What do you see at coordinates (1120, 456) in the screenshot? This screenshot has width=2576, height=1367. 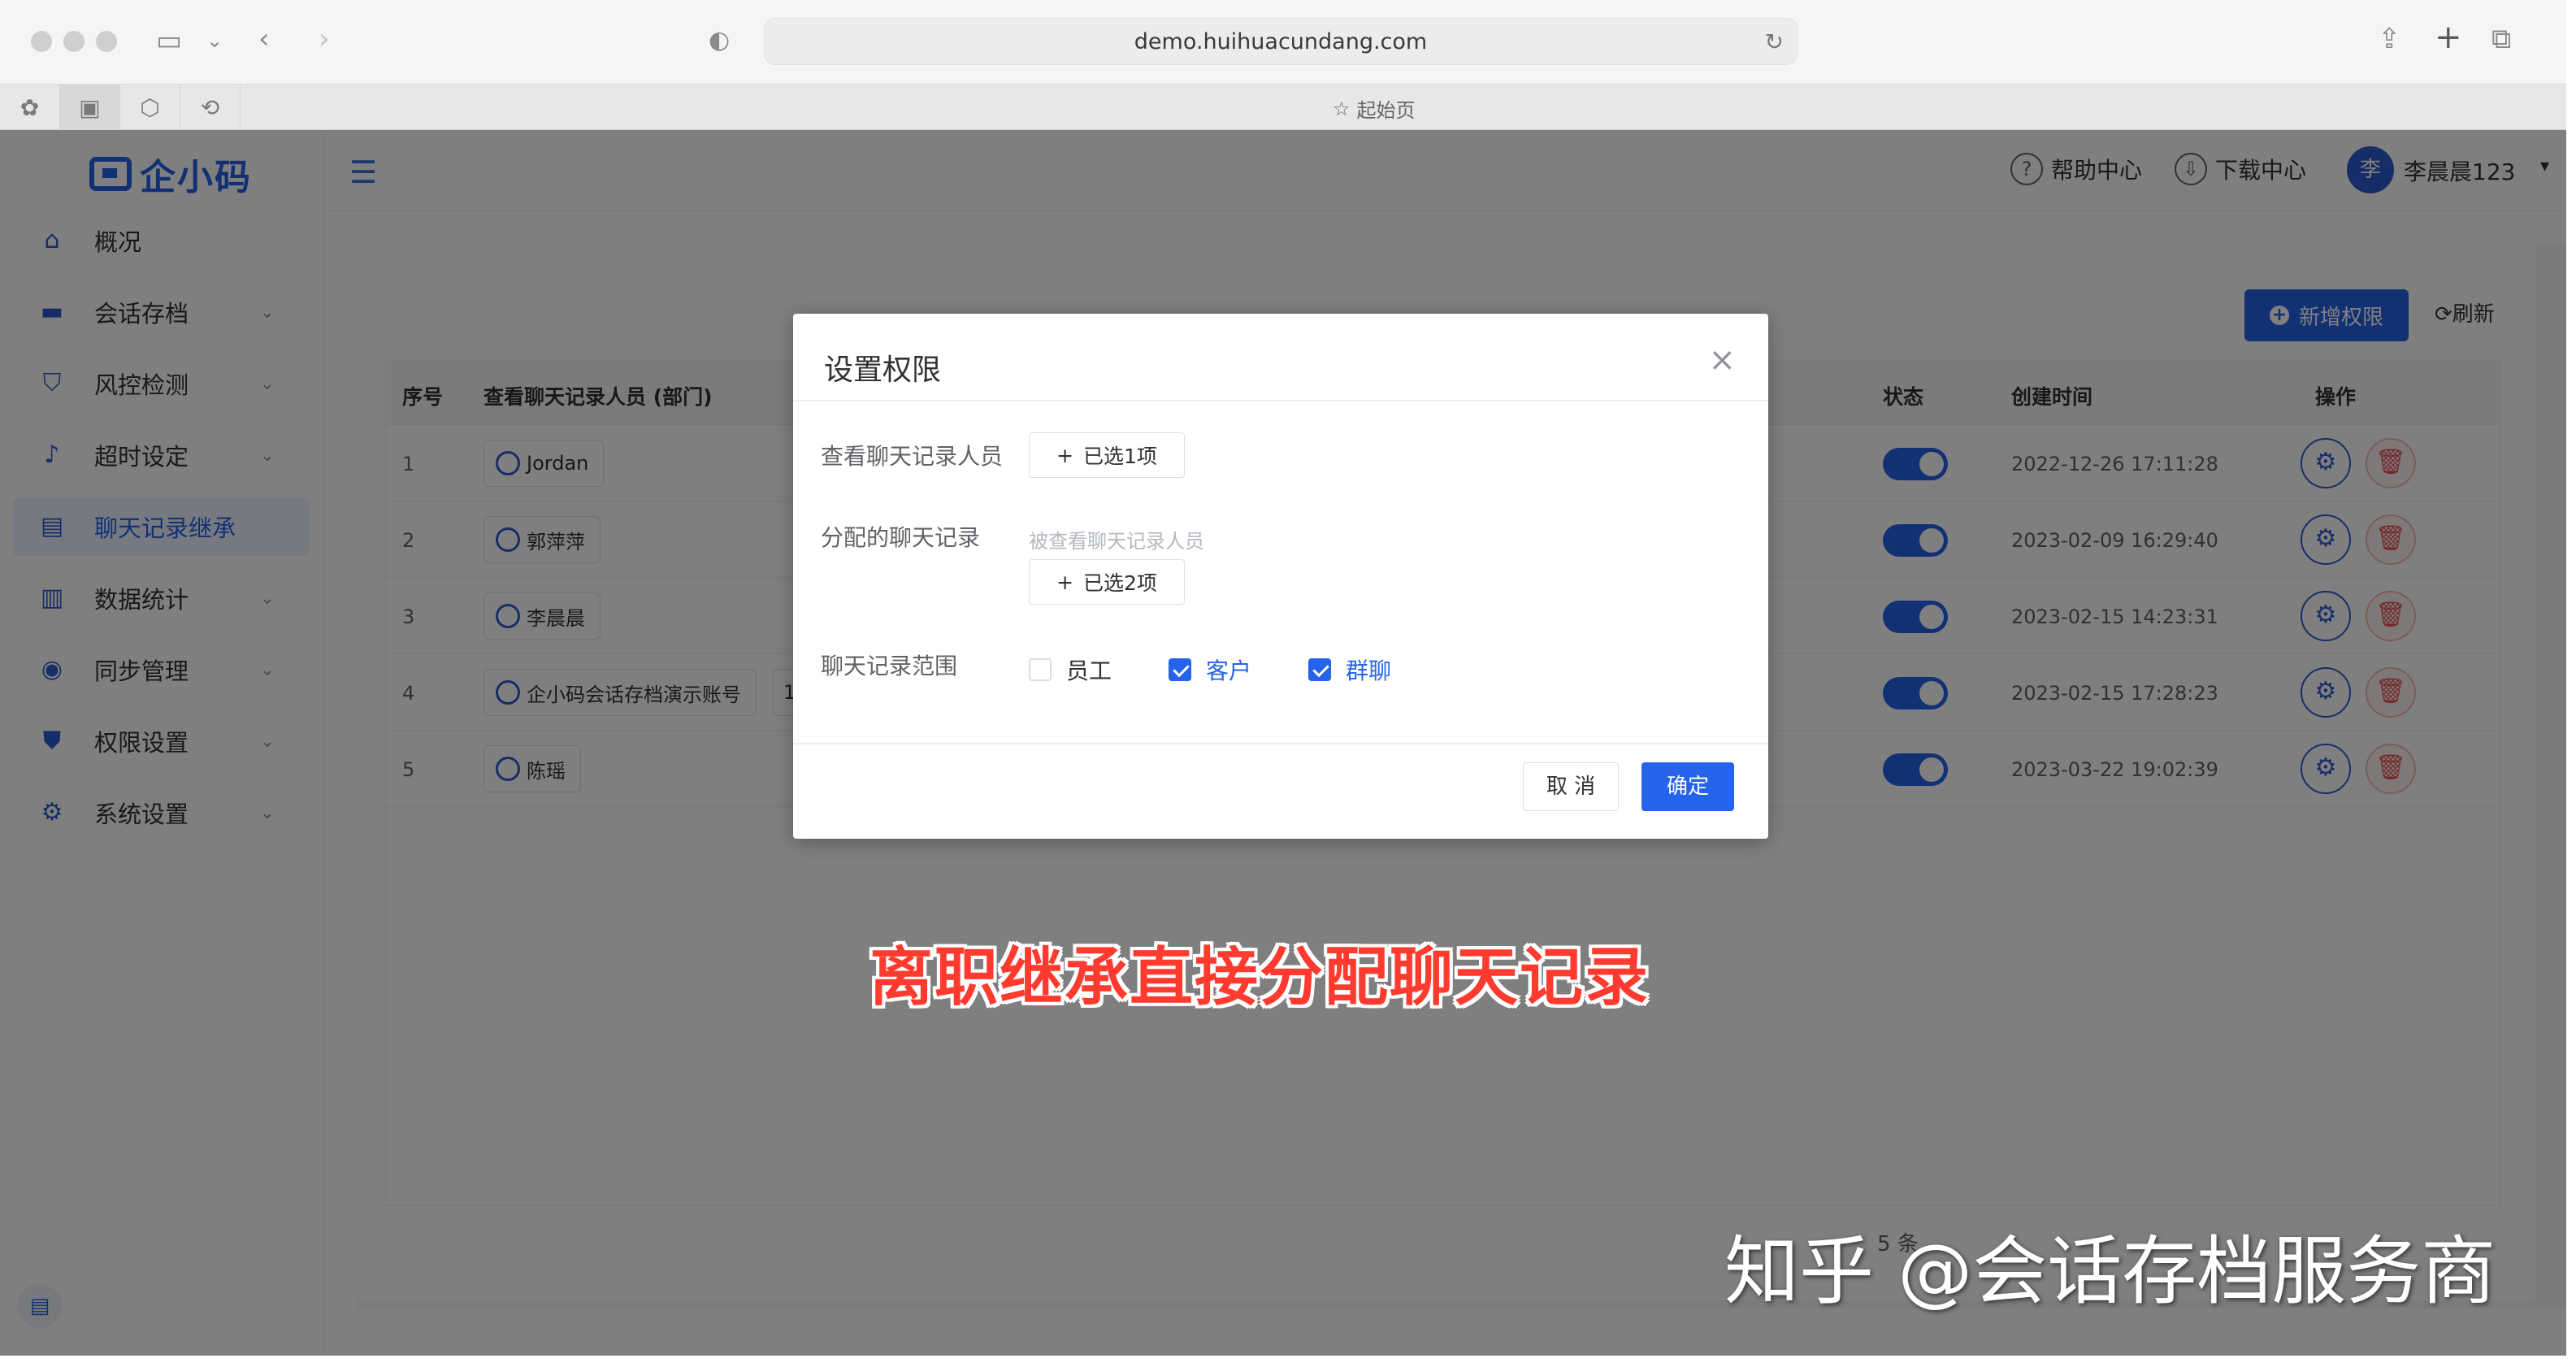 I see `viewer-select-label: 已选1项` at bounding box center [1120, 456].